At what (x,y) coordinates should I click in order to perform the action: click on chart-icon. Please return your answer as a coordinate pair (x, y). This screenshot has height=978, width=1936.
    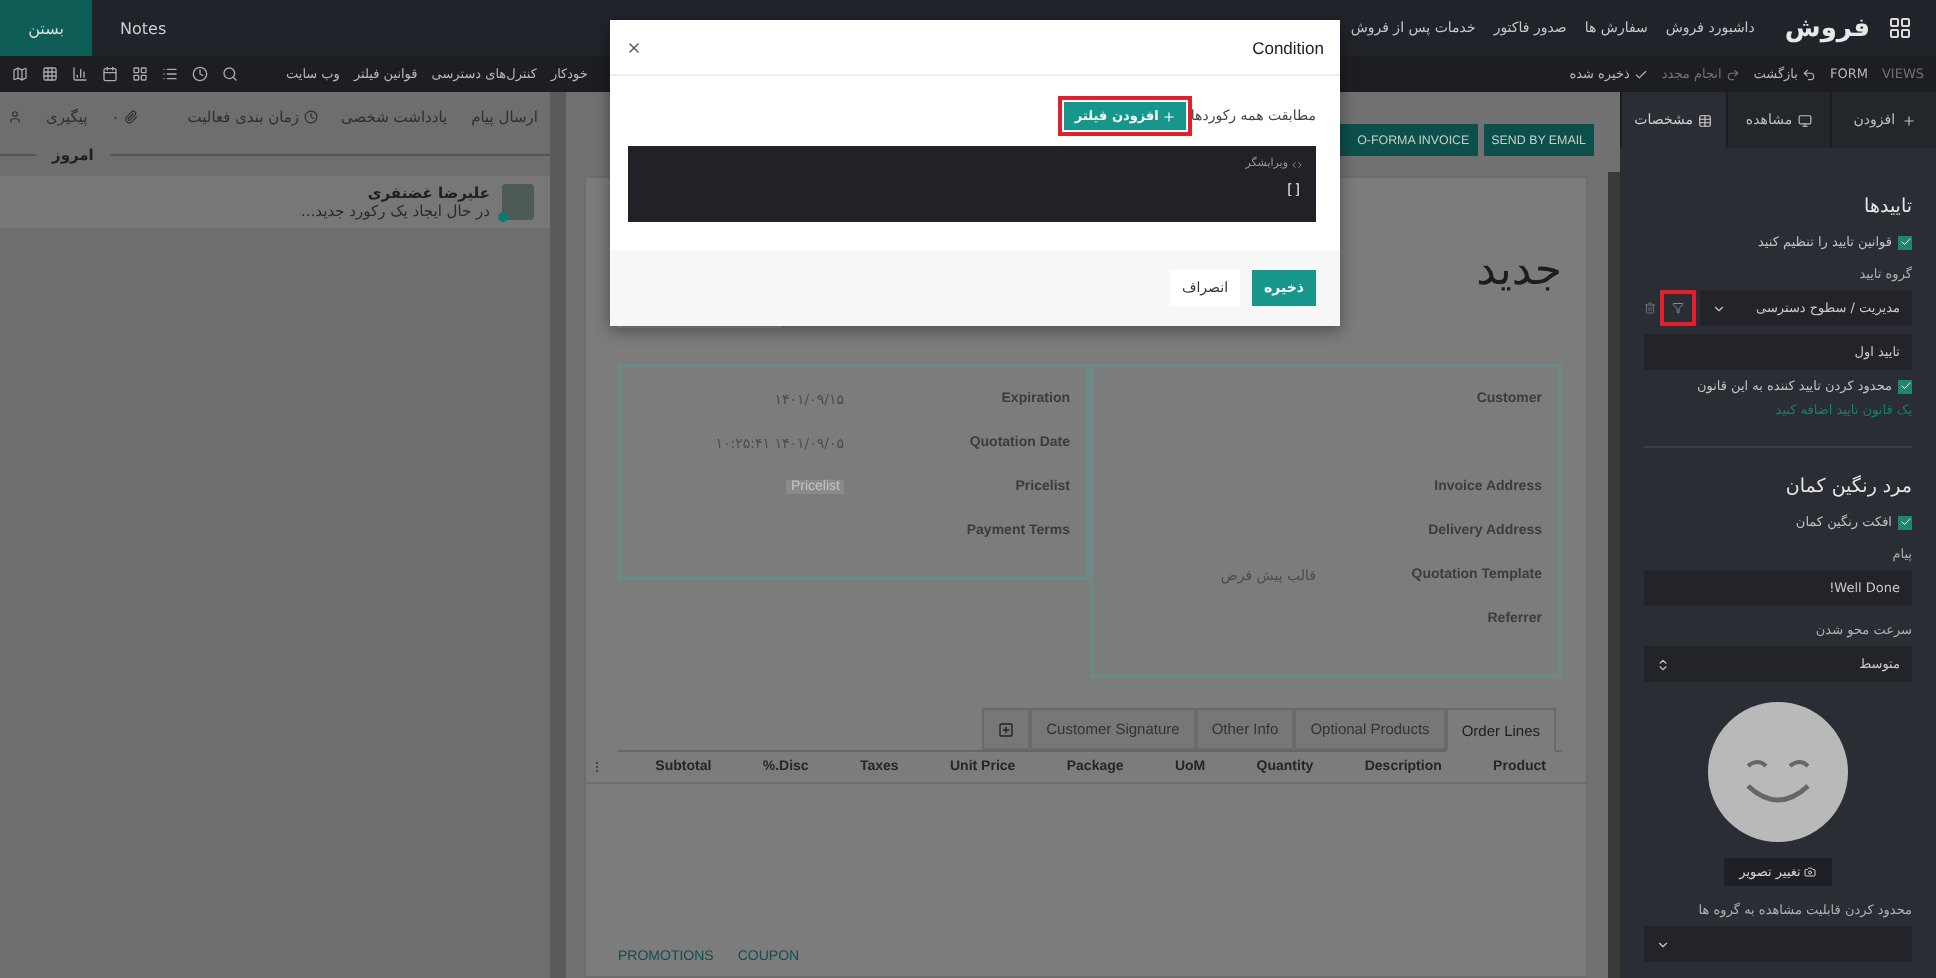
    Looking at the image, I should click on (80, 74).